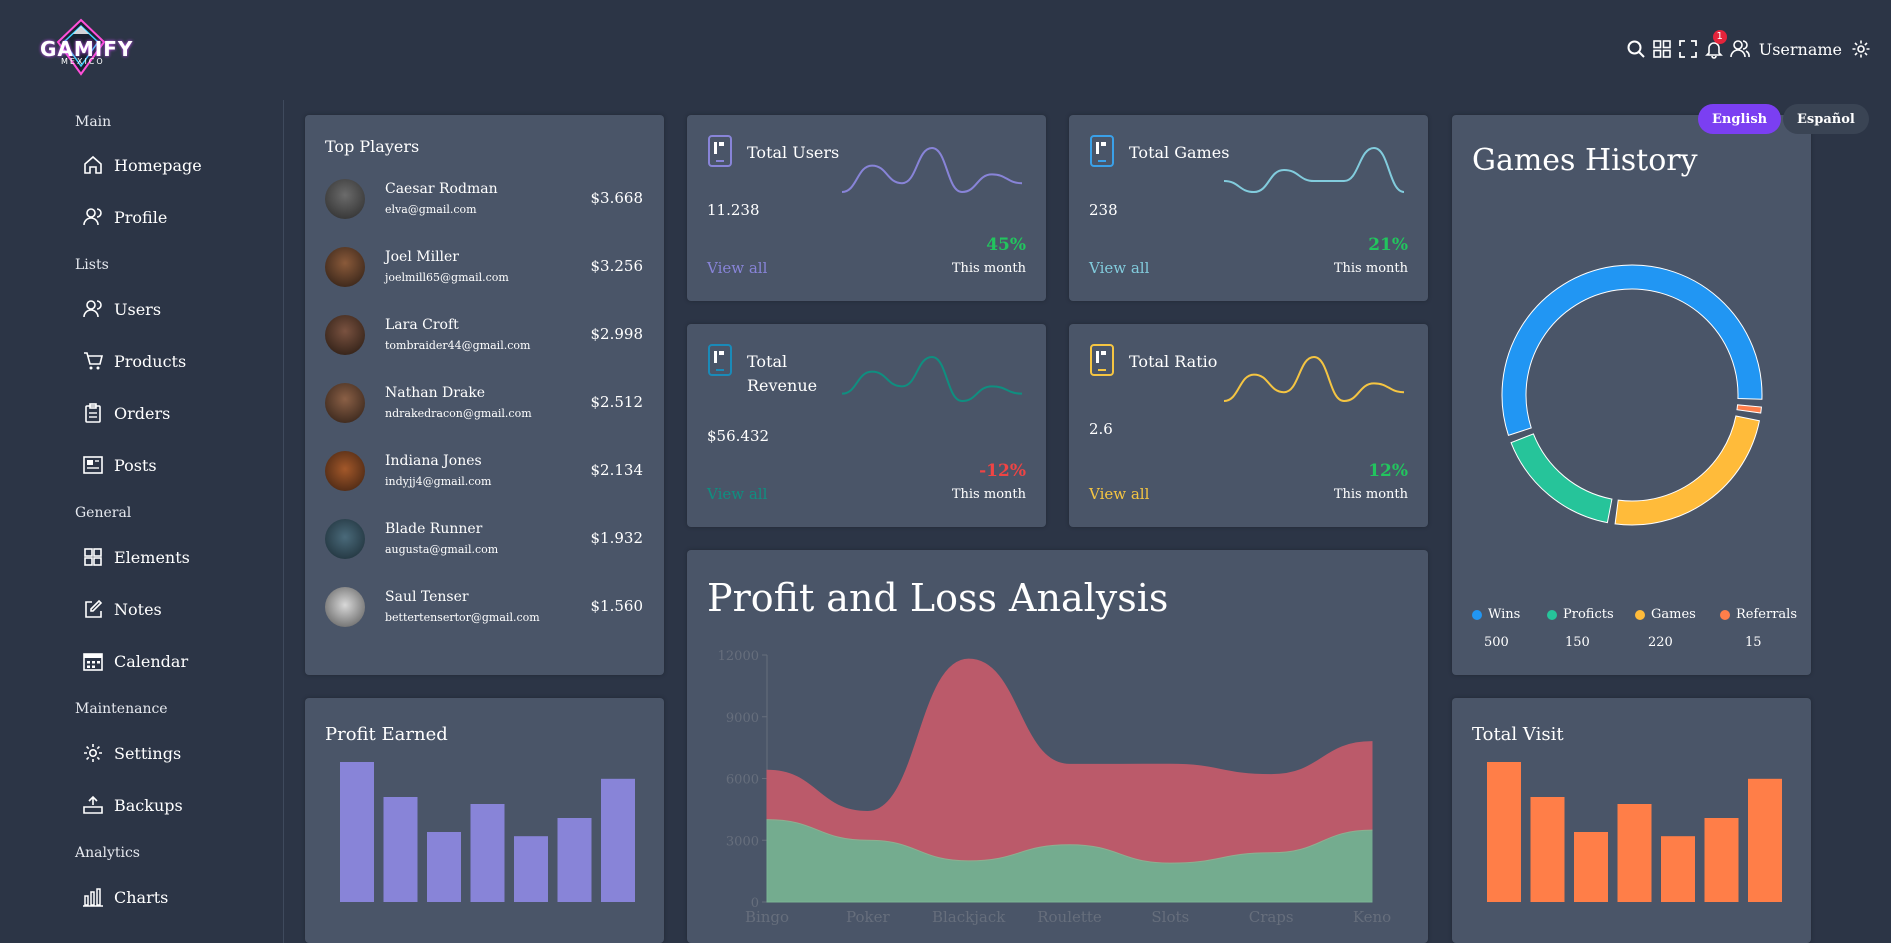 The image size is (1891, 943). I want to click on list-item: Blade Runner augusta@gmail.com $1.932, so click(484, 539).